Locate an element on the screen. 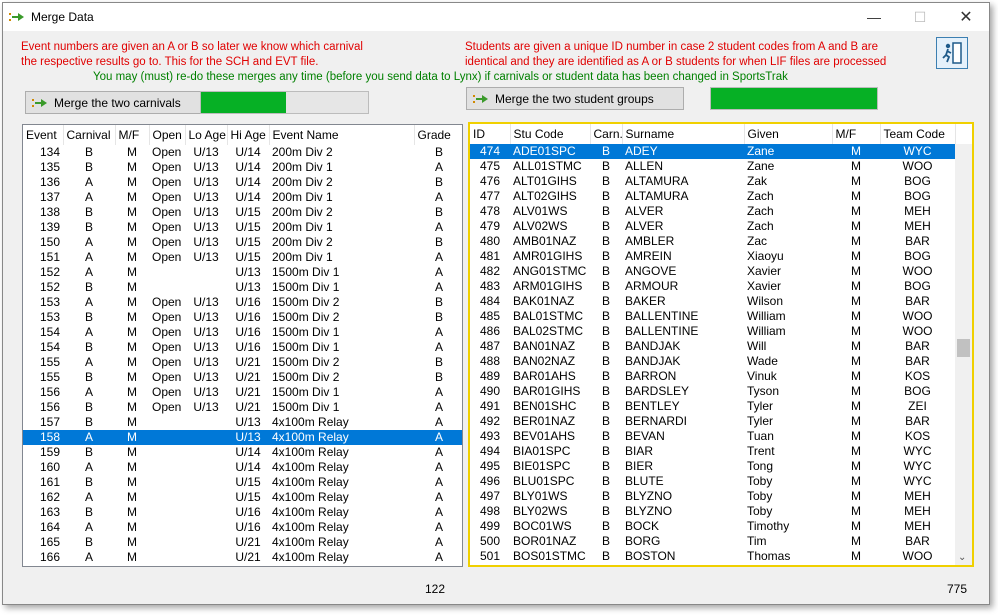 This screenshot has height=615, width=998. event-row: 160 A M U/14 4x100m Relay A is located at coordinates (242, 467).